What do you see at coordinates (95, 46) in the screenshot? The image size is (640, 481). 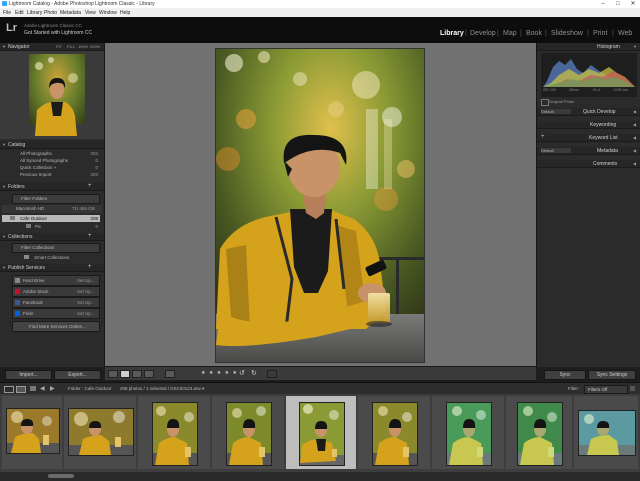 I see `zoom-200: 200%` at bounding box center [95, 46].